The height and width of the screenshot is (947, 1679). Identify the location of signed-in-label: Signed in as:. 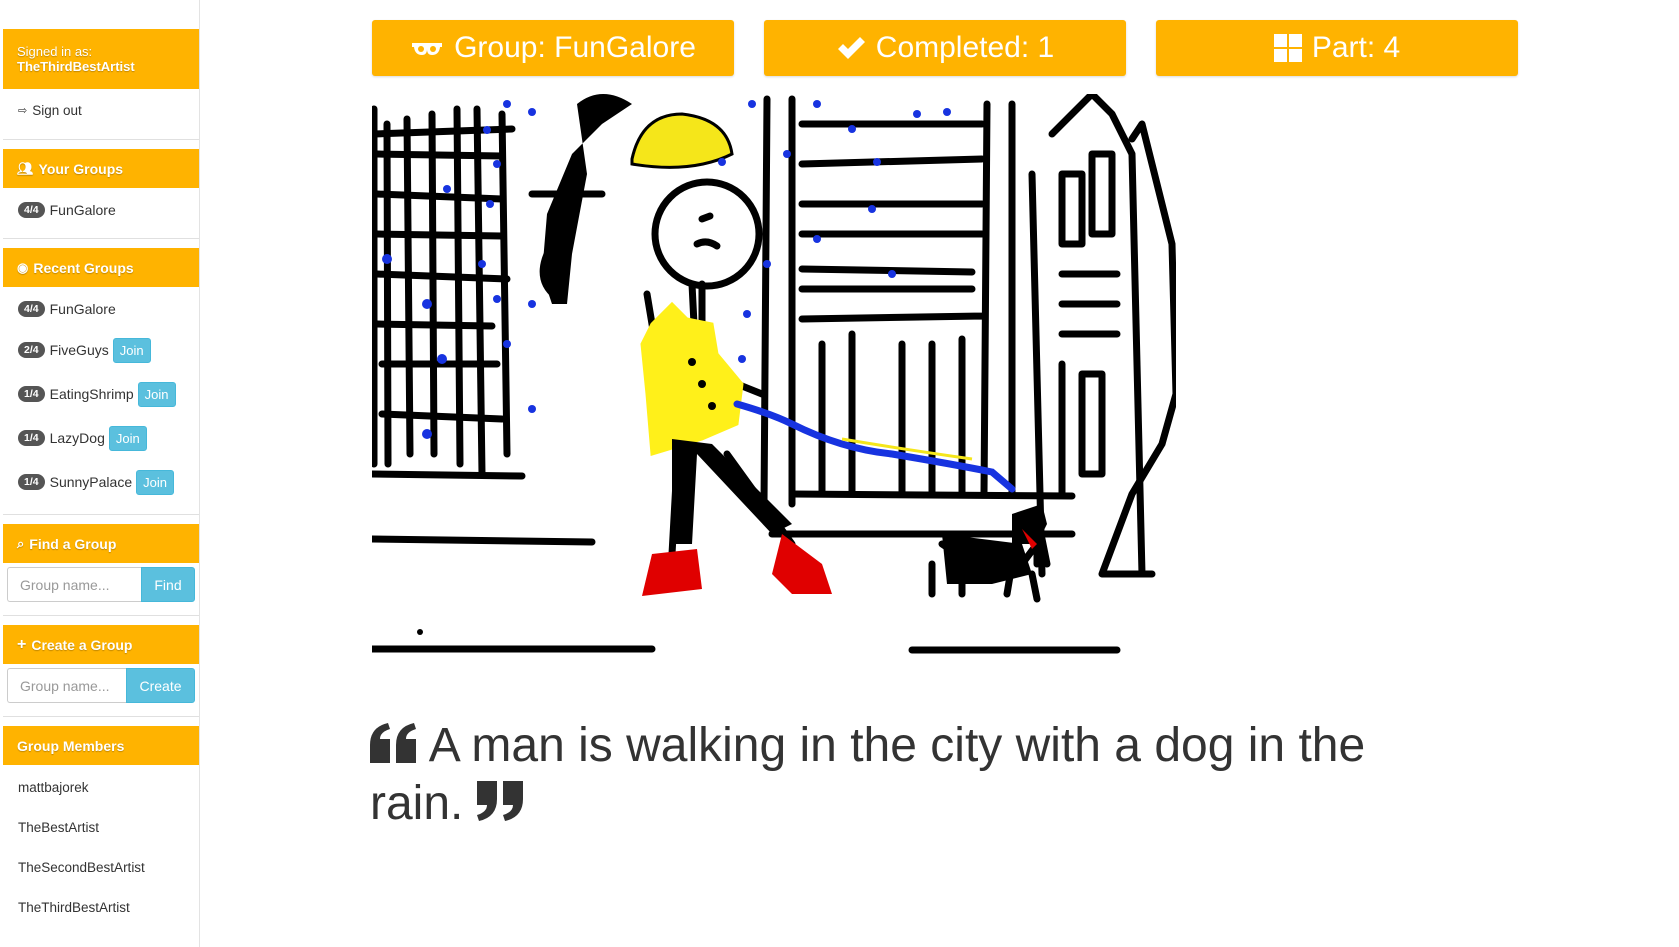
(55, 51).